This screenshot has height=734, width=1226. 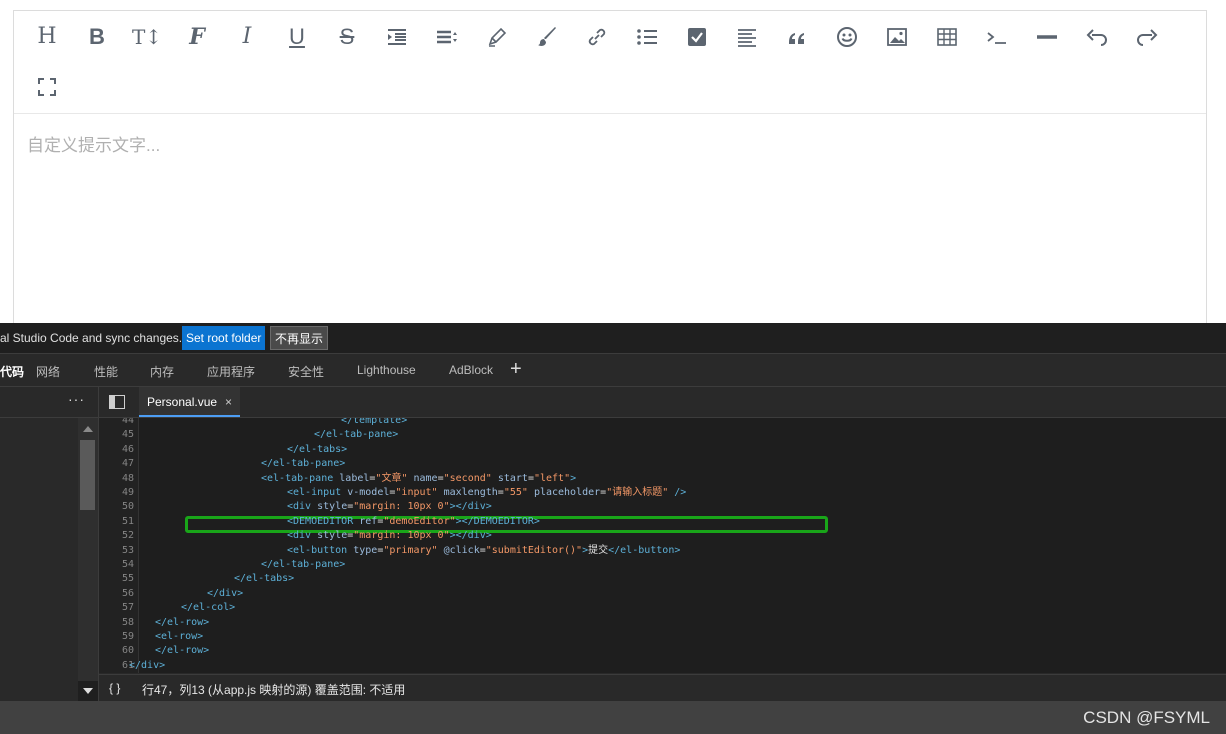 I want to click on scroll-thumb, so click(x=87, y=475).